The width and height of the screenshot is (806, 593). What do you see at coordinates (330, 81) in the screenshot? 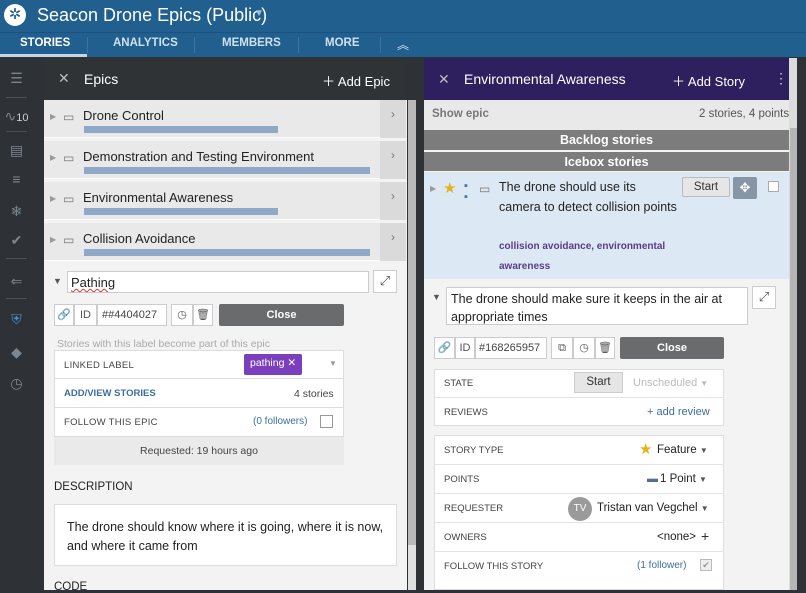
I see `plus-icon: ＋` at bounding box center [330, 81].